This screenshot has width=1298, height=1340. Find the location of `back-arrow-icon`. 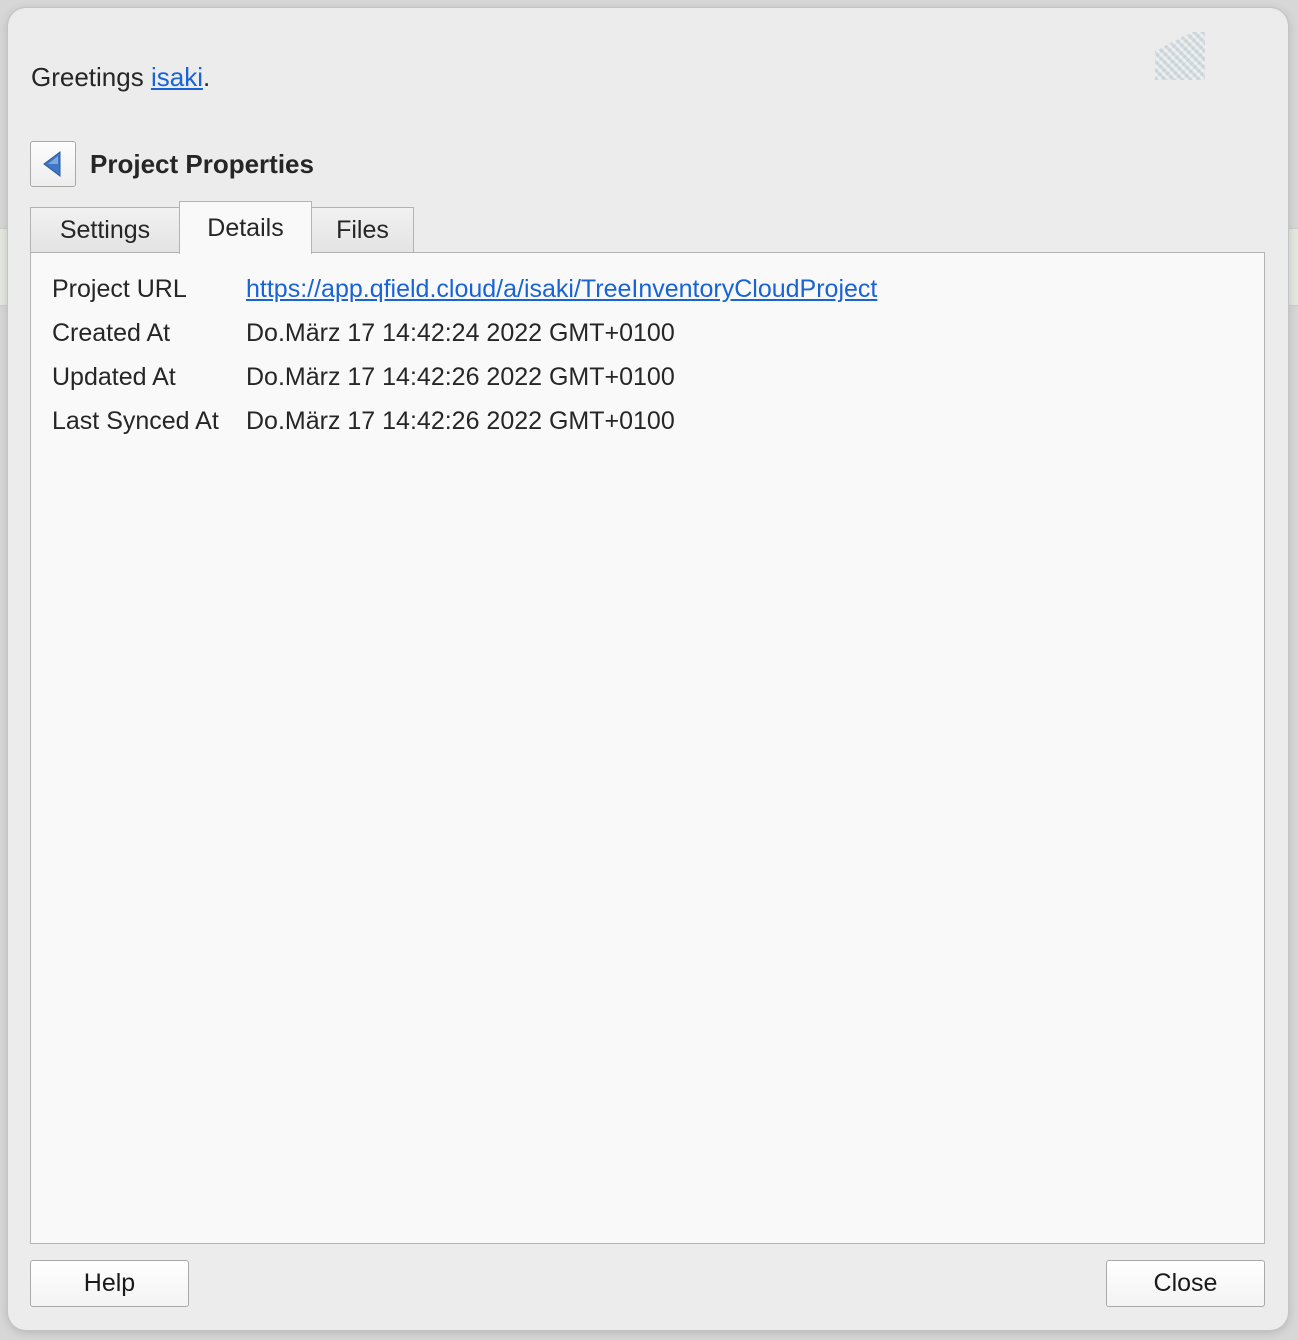

back-arrow-icon is located at coordinates (52, 164).